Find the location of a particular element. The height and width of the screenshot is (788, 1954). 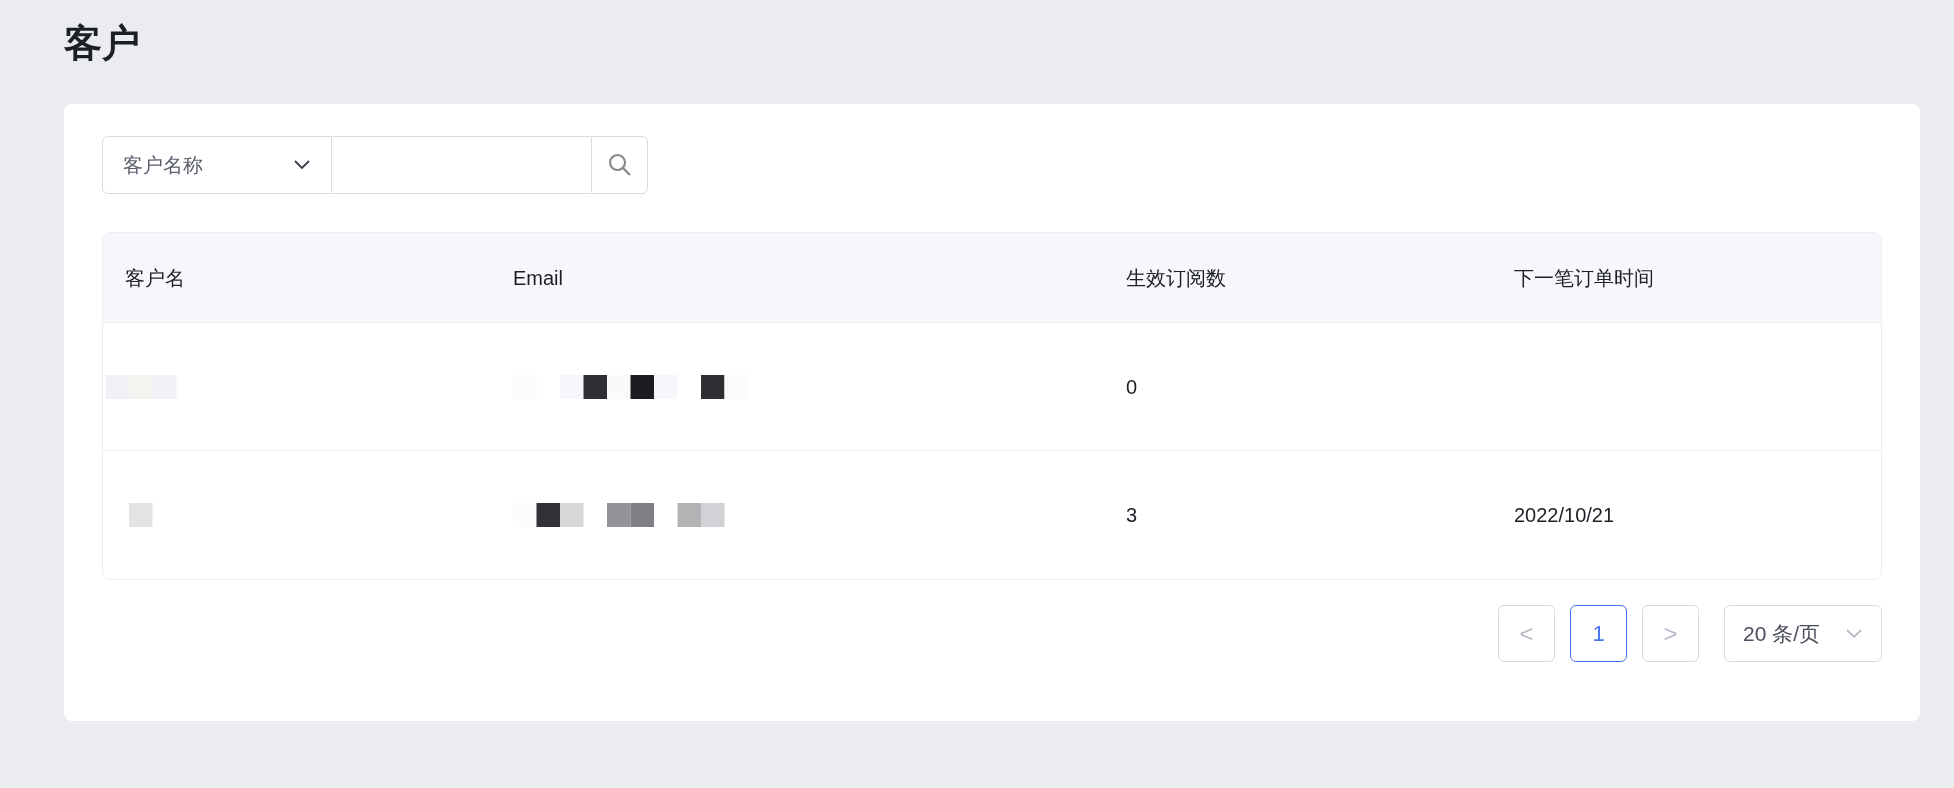

column-header: Email is located at coordinates (538, 277).